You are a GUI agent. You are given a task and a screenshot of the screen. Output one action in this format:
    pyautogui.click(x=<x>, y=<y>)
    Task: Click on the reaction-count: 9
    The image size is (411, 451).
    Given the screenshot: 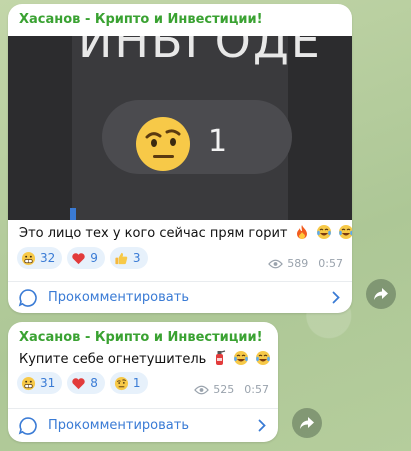 What is the action you would take?
    pyautogui.click(x=94, y=258)
    